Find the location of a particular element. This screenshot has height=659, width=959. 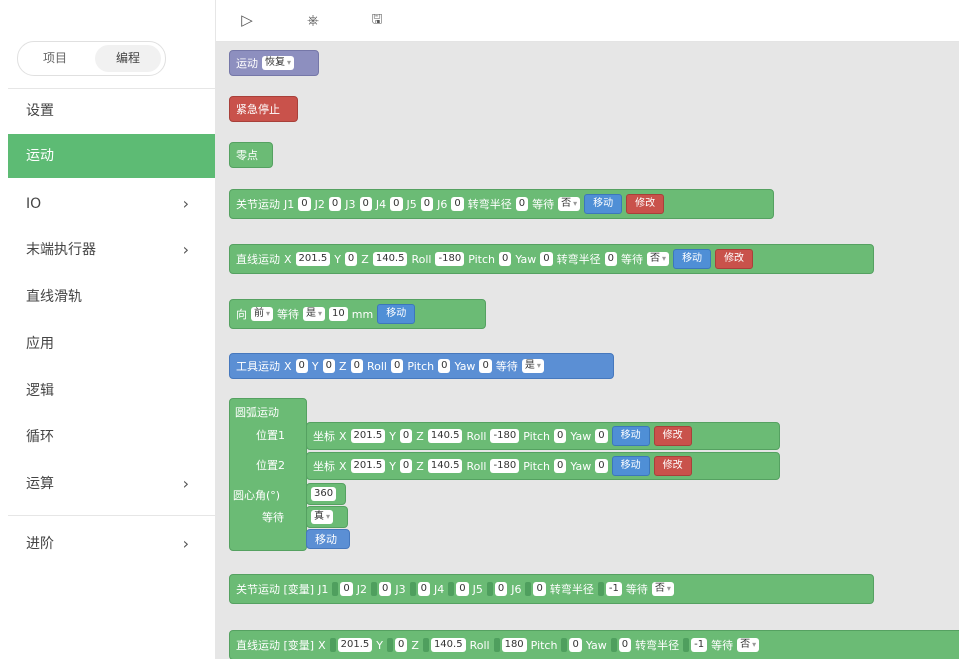

roll-input: 0 is located at coordinates (397, 366).